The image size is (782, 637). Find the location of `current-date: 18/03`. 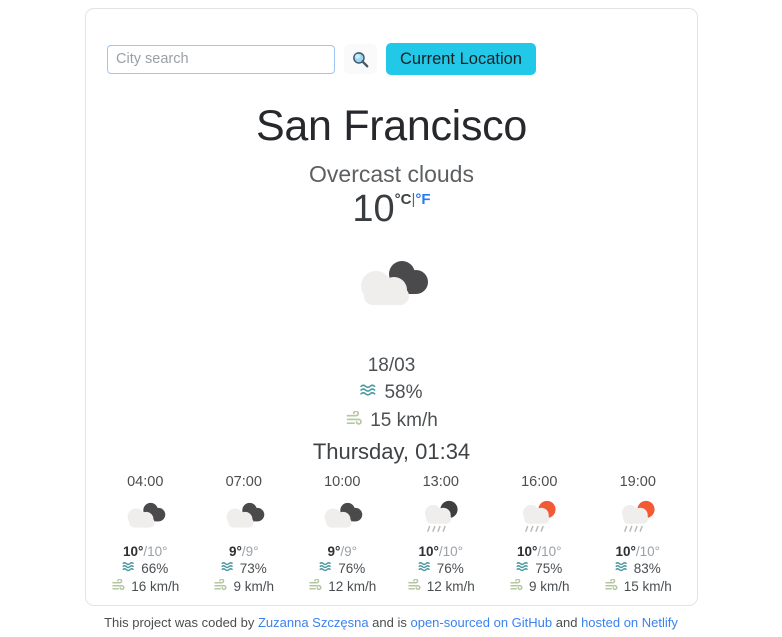

current-date: 18/03 is located at coordinates (391, 365).